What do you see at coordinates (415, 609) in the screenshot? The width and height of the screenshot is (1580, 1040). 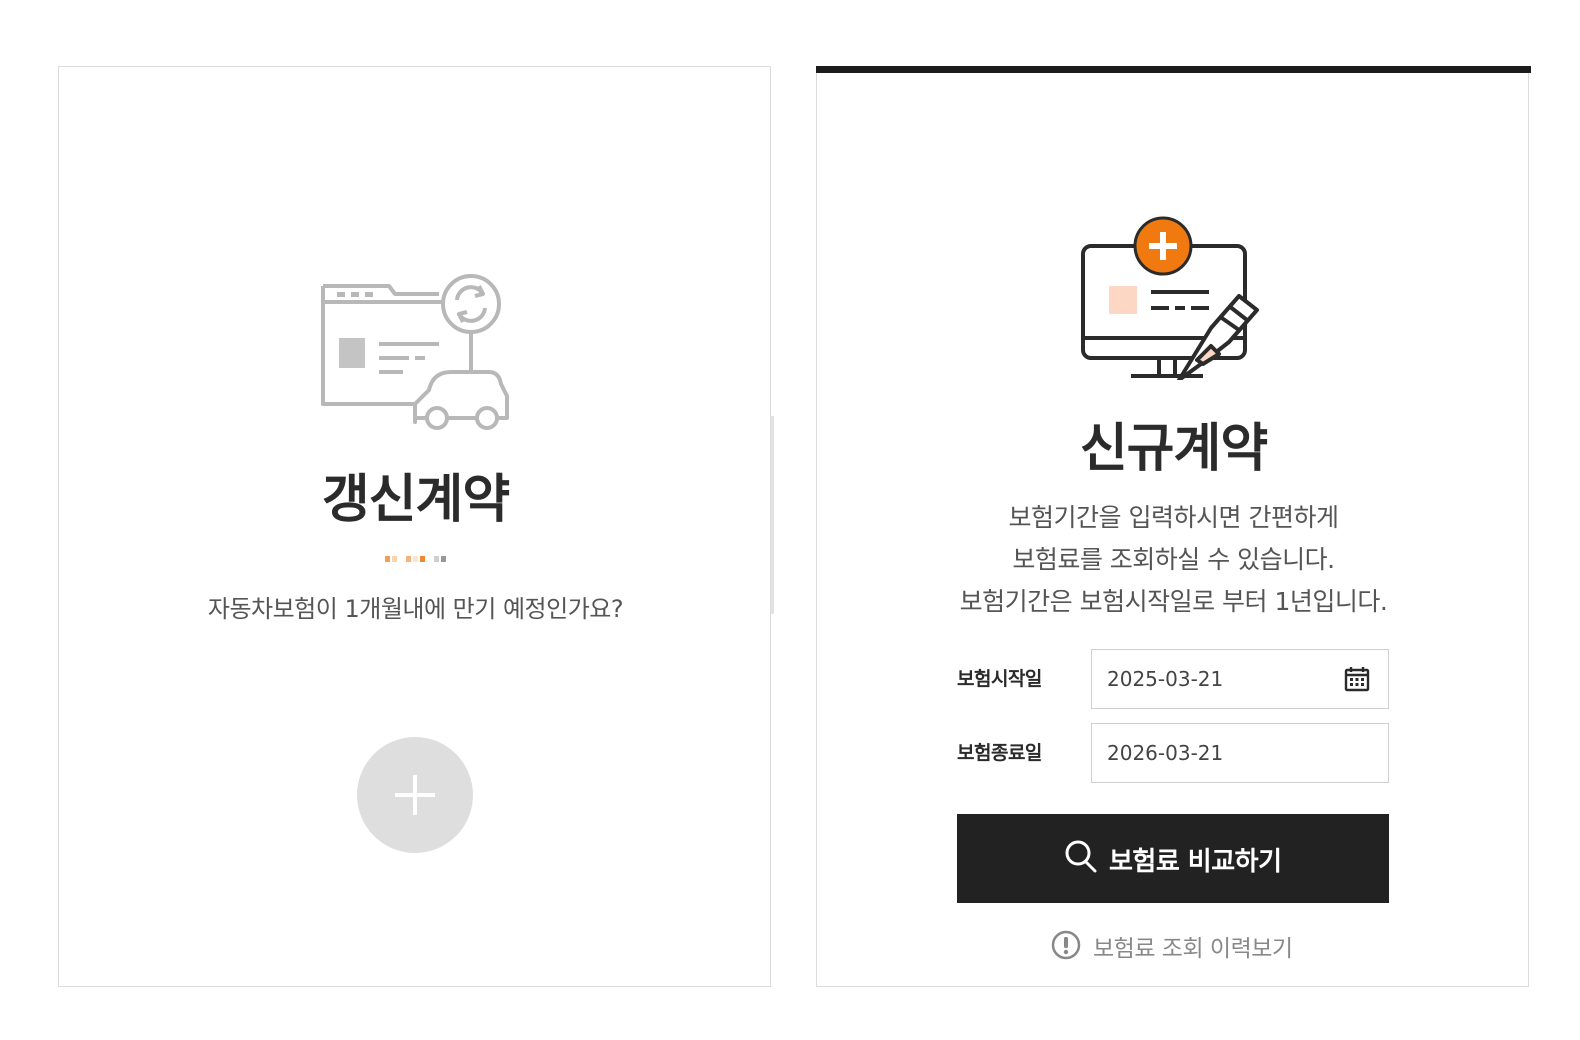 I see `renewal-question: 자동차보험이 1개월내에 만기 예정인가요?` at bounding box center [415, 609].